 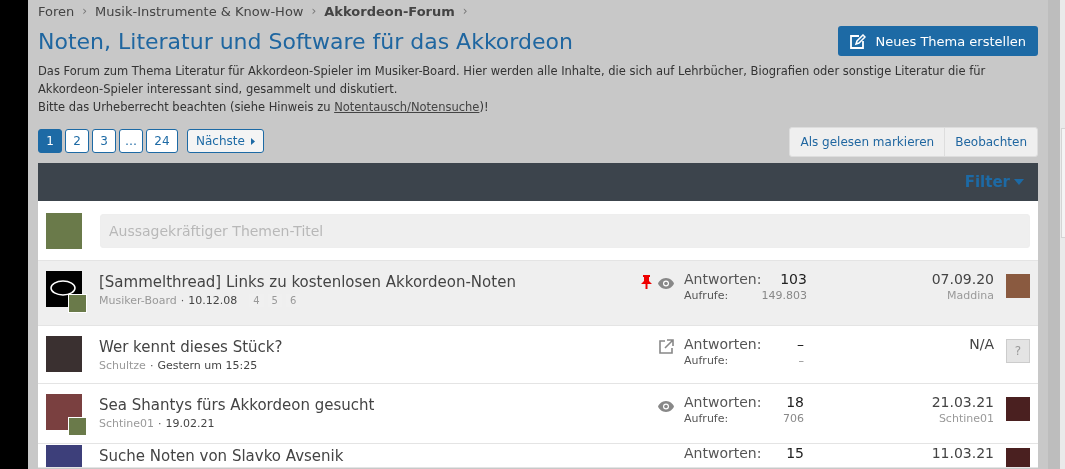 What do you see at coordinates (122, 365) in the screenshot?
I see `thread-author: Schultze` at bounding box center [122, 365].